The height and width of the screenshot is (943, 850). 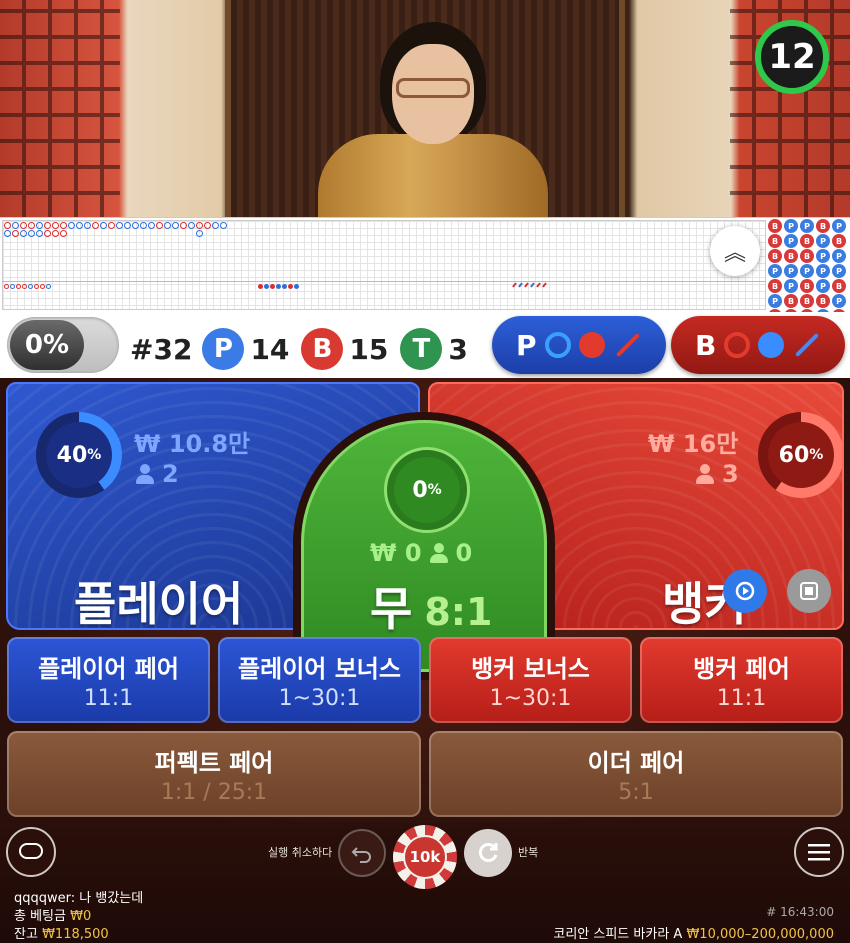 I want to click on small-road-dot-icon, so click(x=591, y=345).